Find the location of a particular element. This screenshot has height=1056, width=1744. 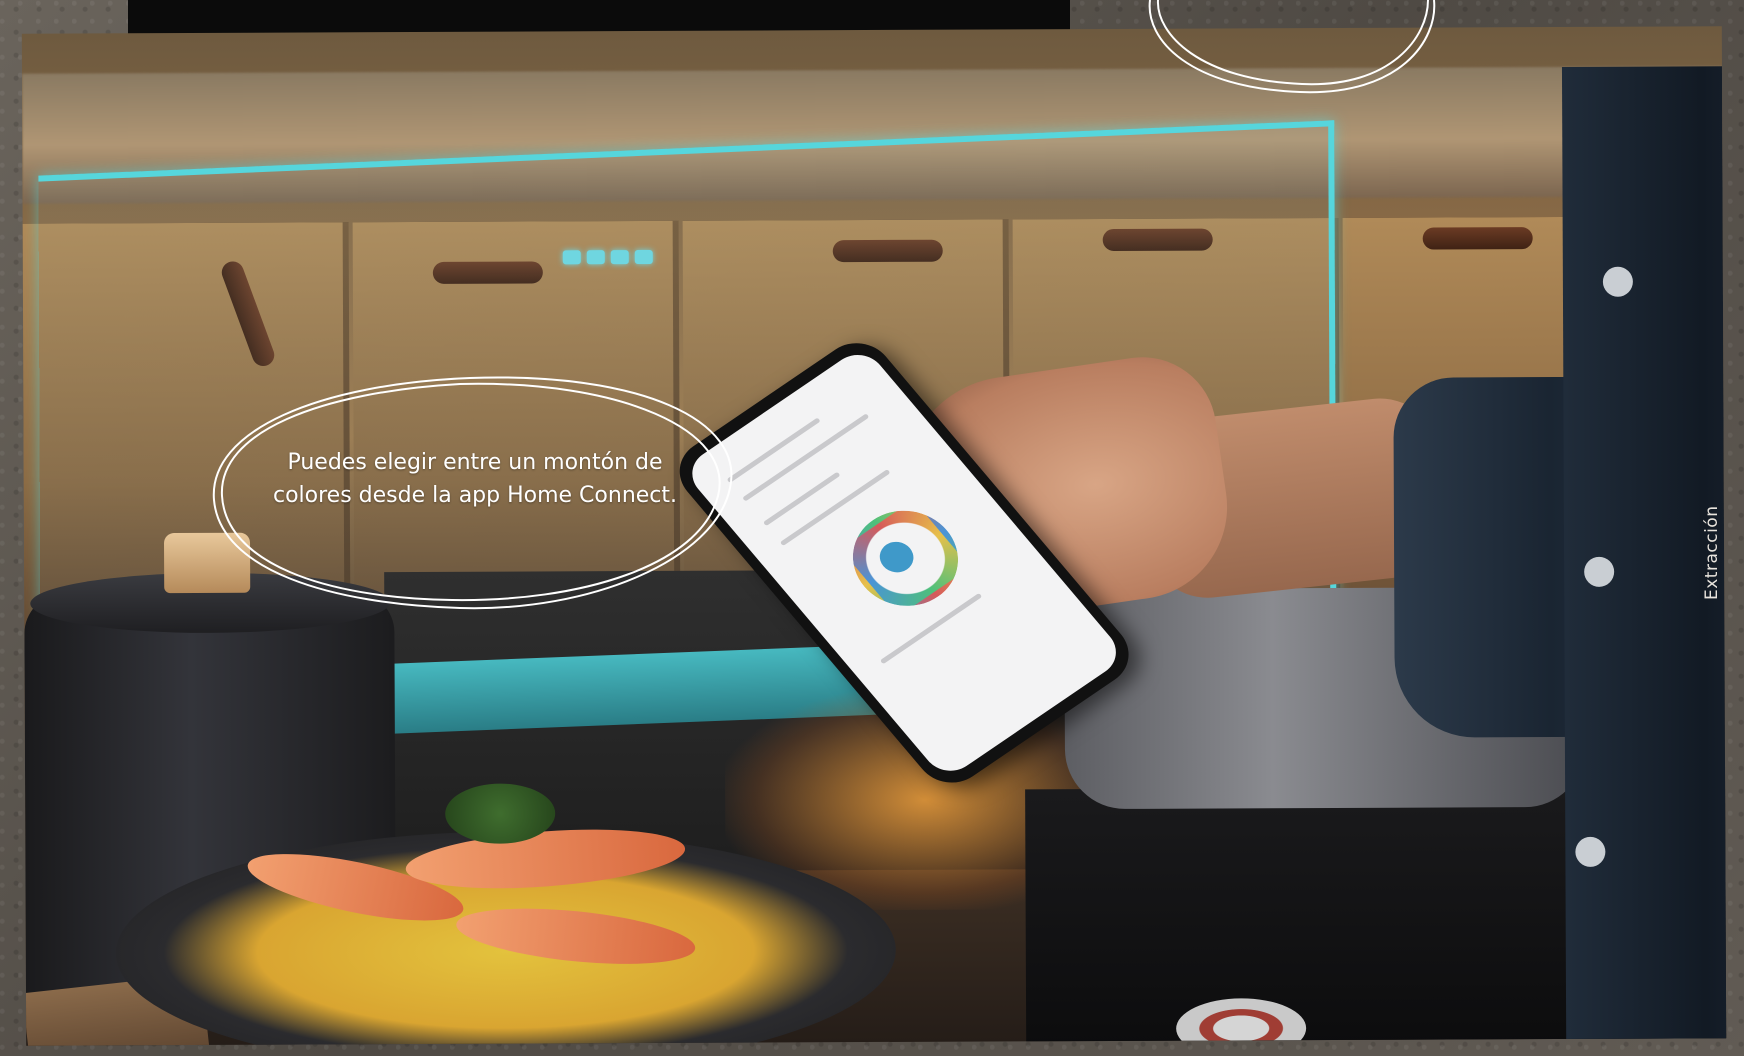

callout-line-1: Puedes elegir entre un montón de is located at coordinates (475, 462).